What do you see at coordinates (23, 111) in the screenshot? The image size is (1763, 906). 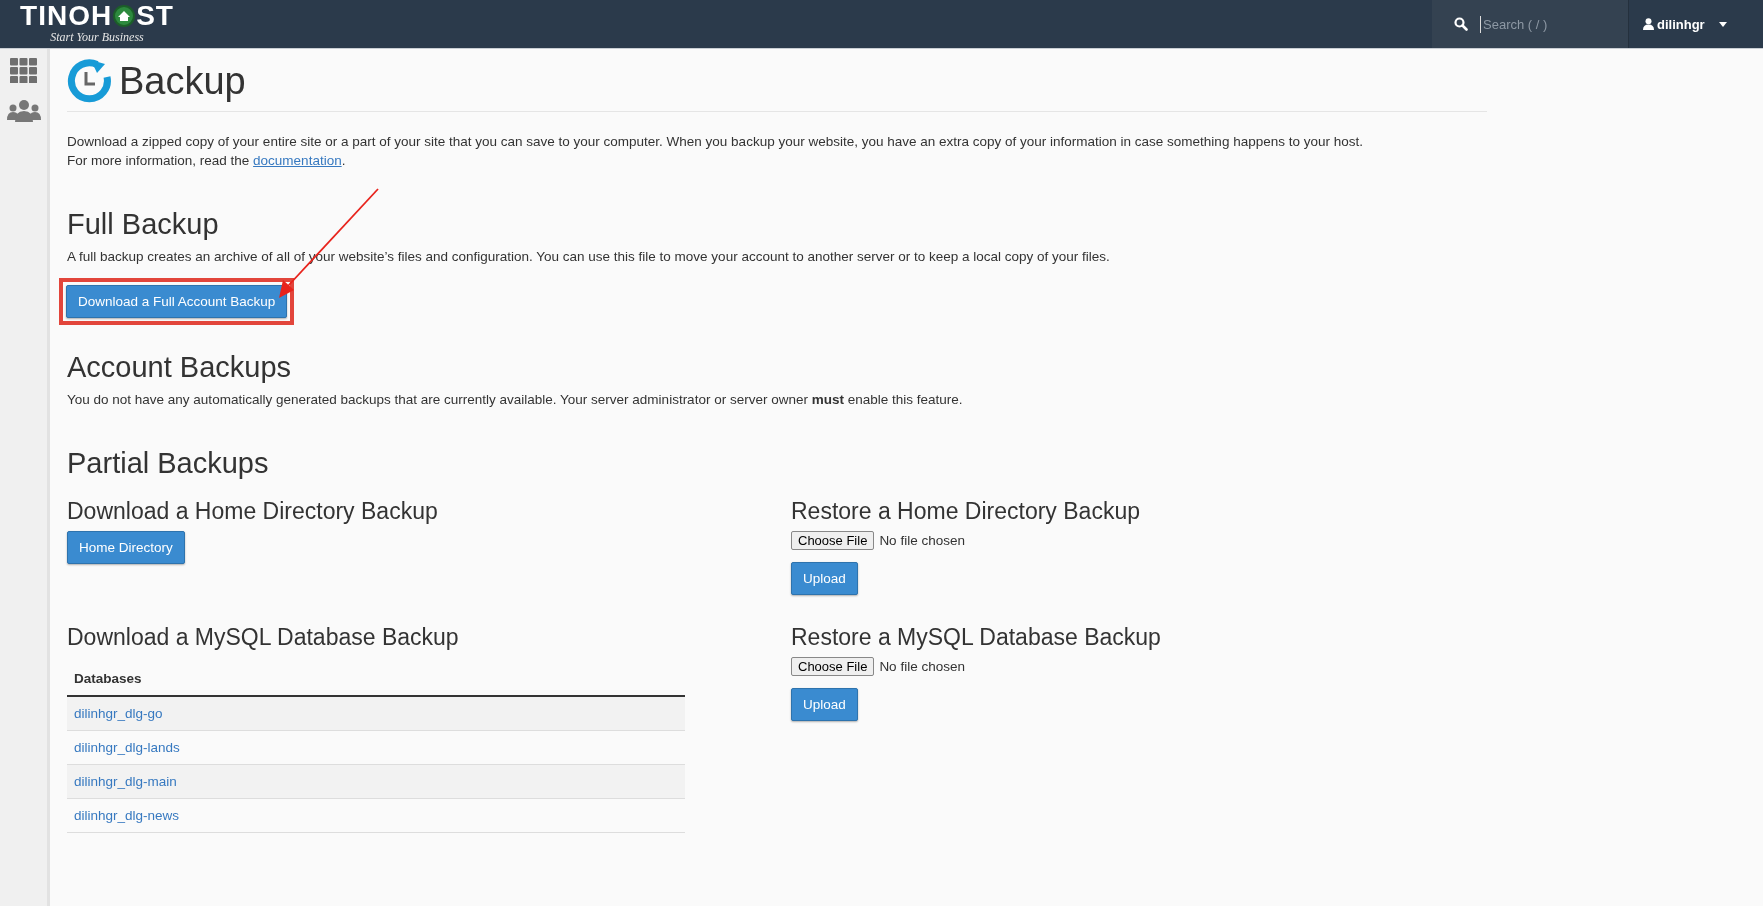 I see `users-icon` at bounding box center [23, 111].